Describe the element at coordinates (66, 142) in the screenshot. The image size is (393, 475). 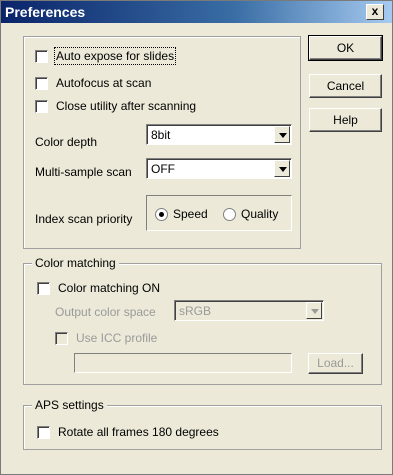
I see `color-depth-label: Color depth` at that location.